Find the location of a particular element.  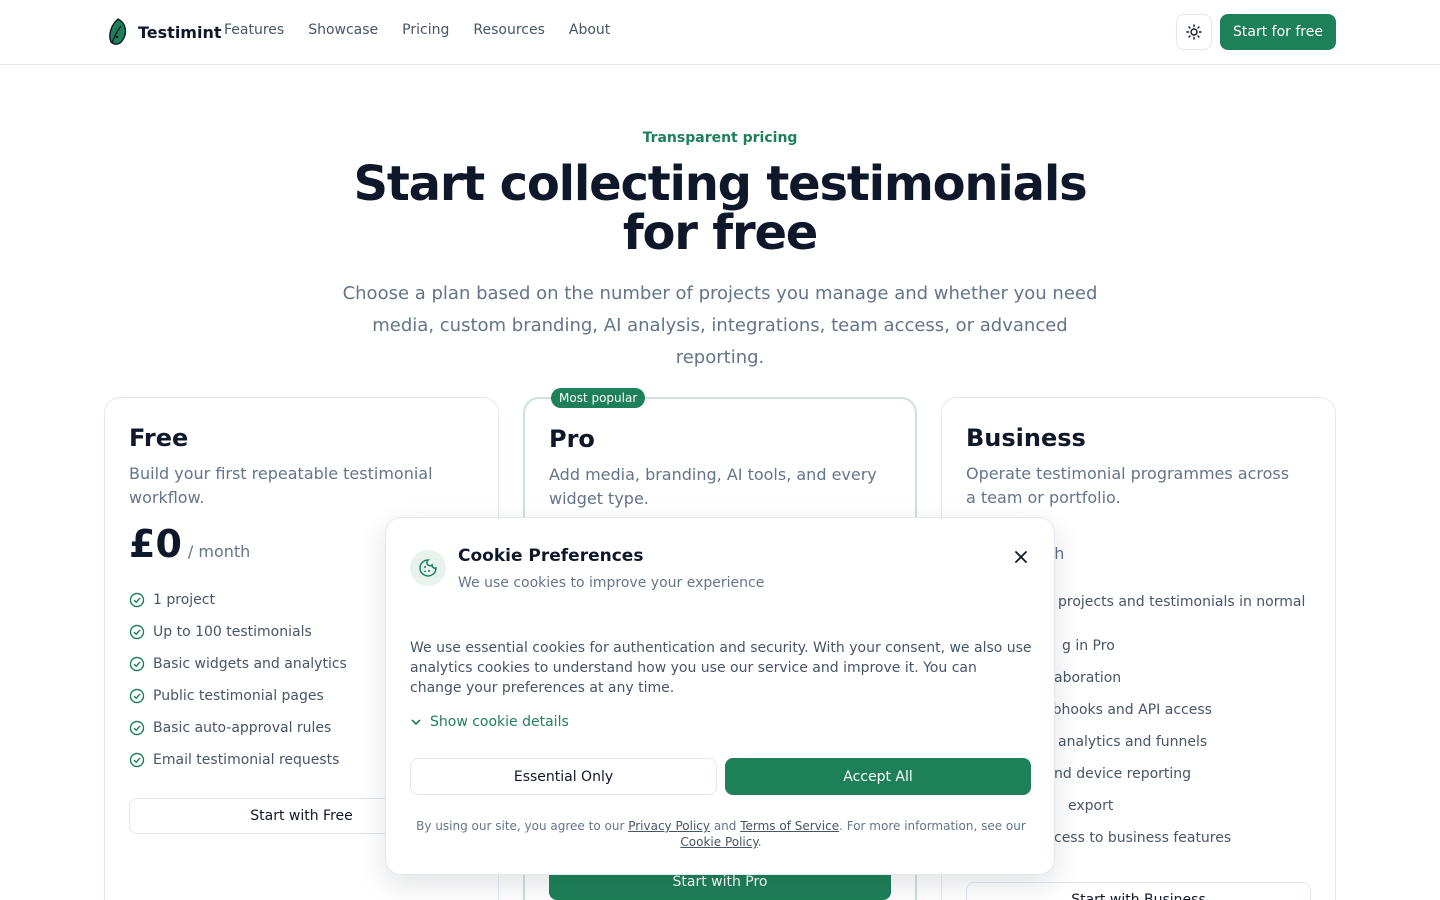

plan-price: £0 / month is located at coordinates (189, 544).